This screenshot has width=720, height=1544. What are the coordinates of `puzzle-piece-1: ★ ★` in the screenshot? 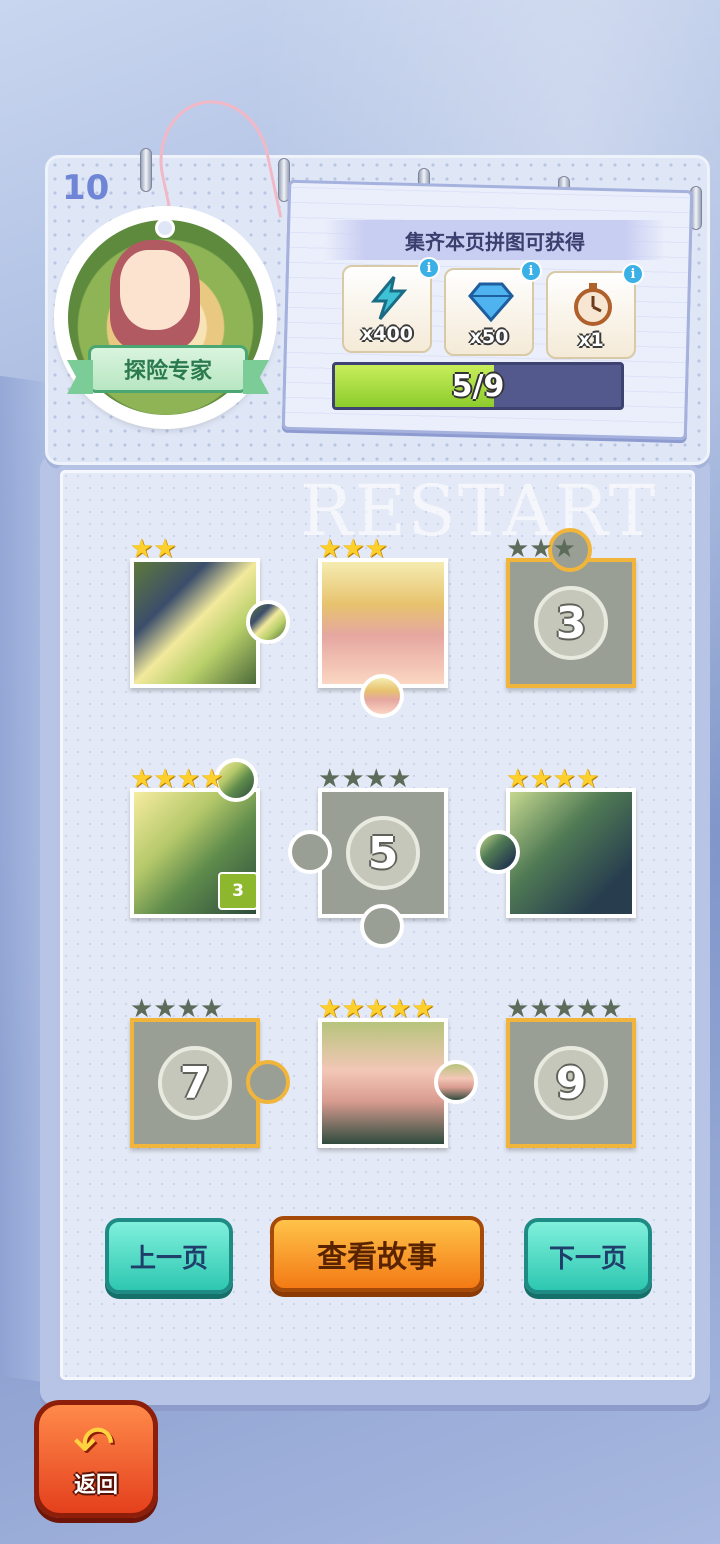 It's located at (210, 612).